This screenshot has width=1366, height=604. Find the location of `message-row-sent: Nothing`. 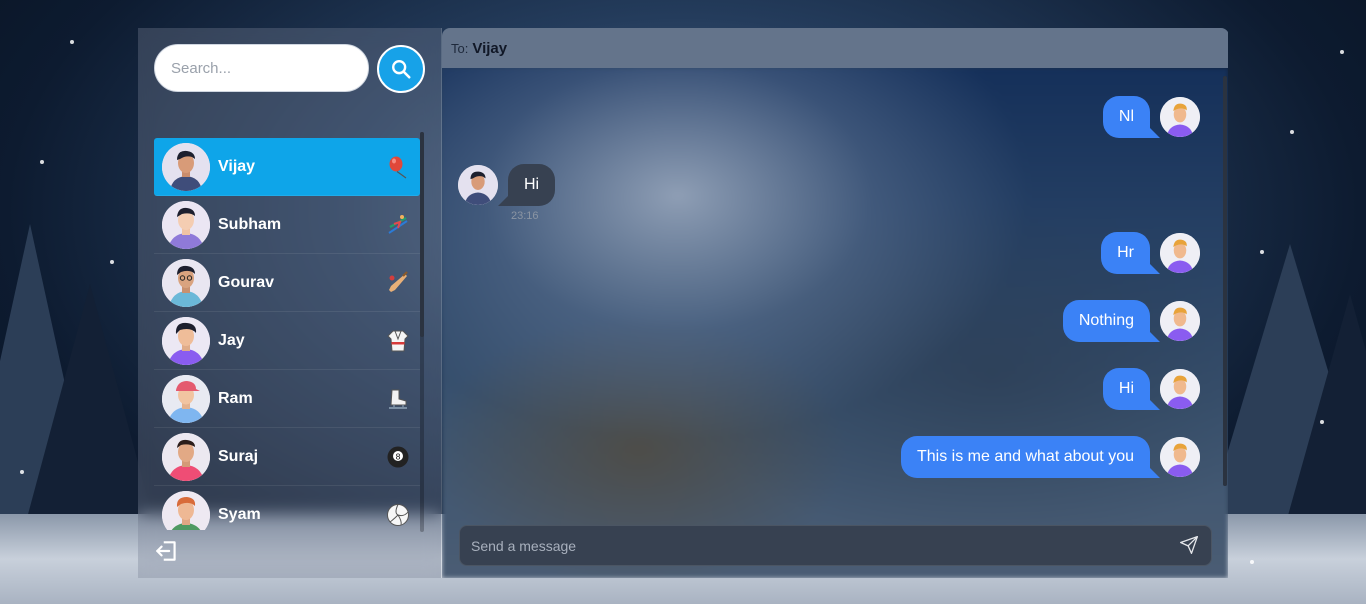

message-row-sent: Nothing is located at coordinates (1131, 321).